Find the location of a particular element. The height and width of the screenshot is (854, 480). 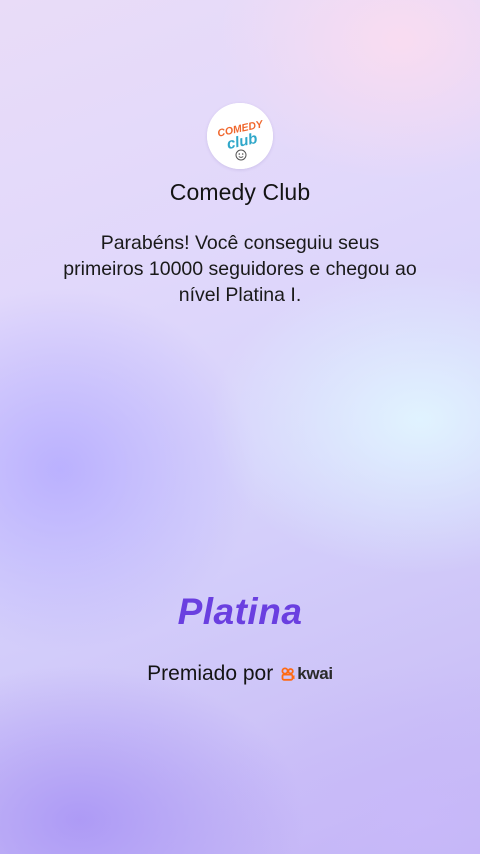

kwai-wordmark: kwai is located at coordinates (315, 673).